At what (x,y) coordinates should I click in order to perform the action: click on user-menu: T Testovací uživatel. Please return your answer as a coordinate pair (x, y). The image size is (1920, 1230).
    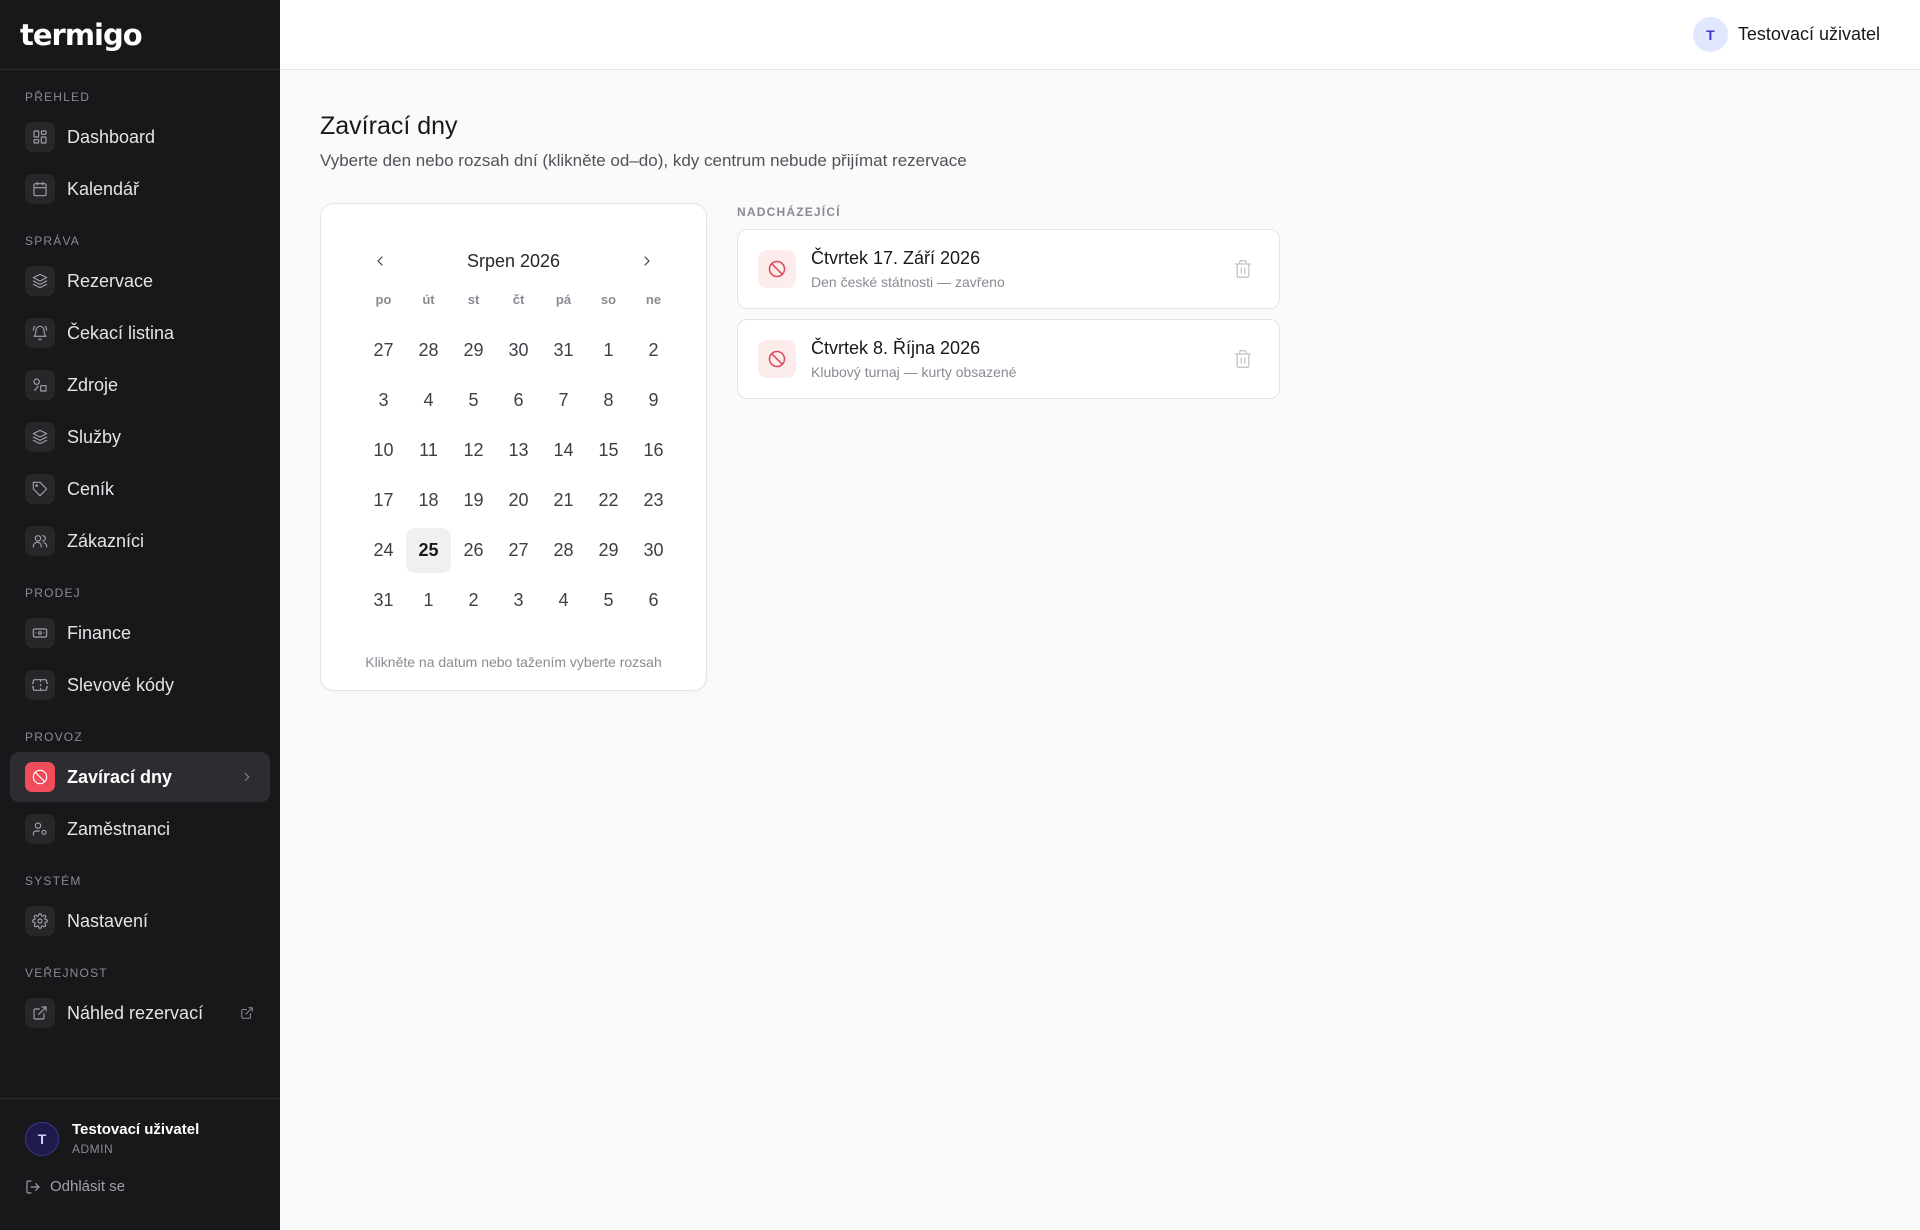
    Looking at the image, I should click on (1786, 34).